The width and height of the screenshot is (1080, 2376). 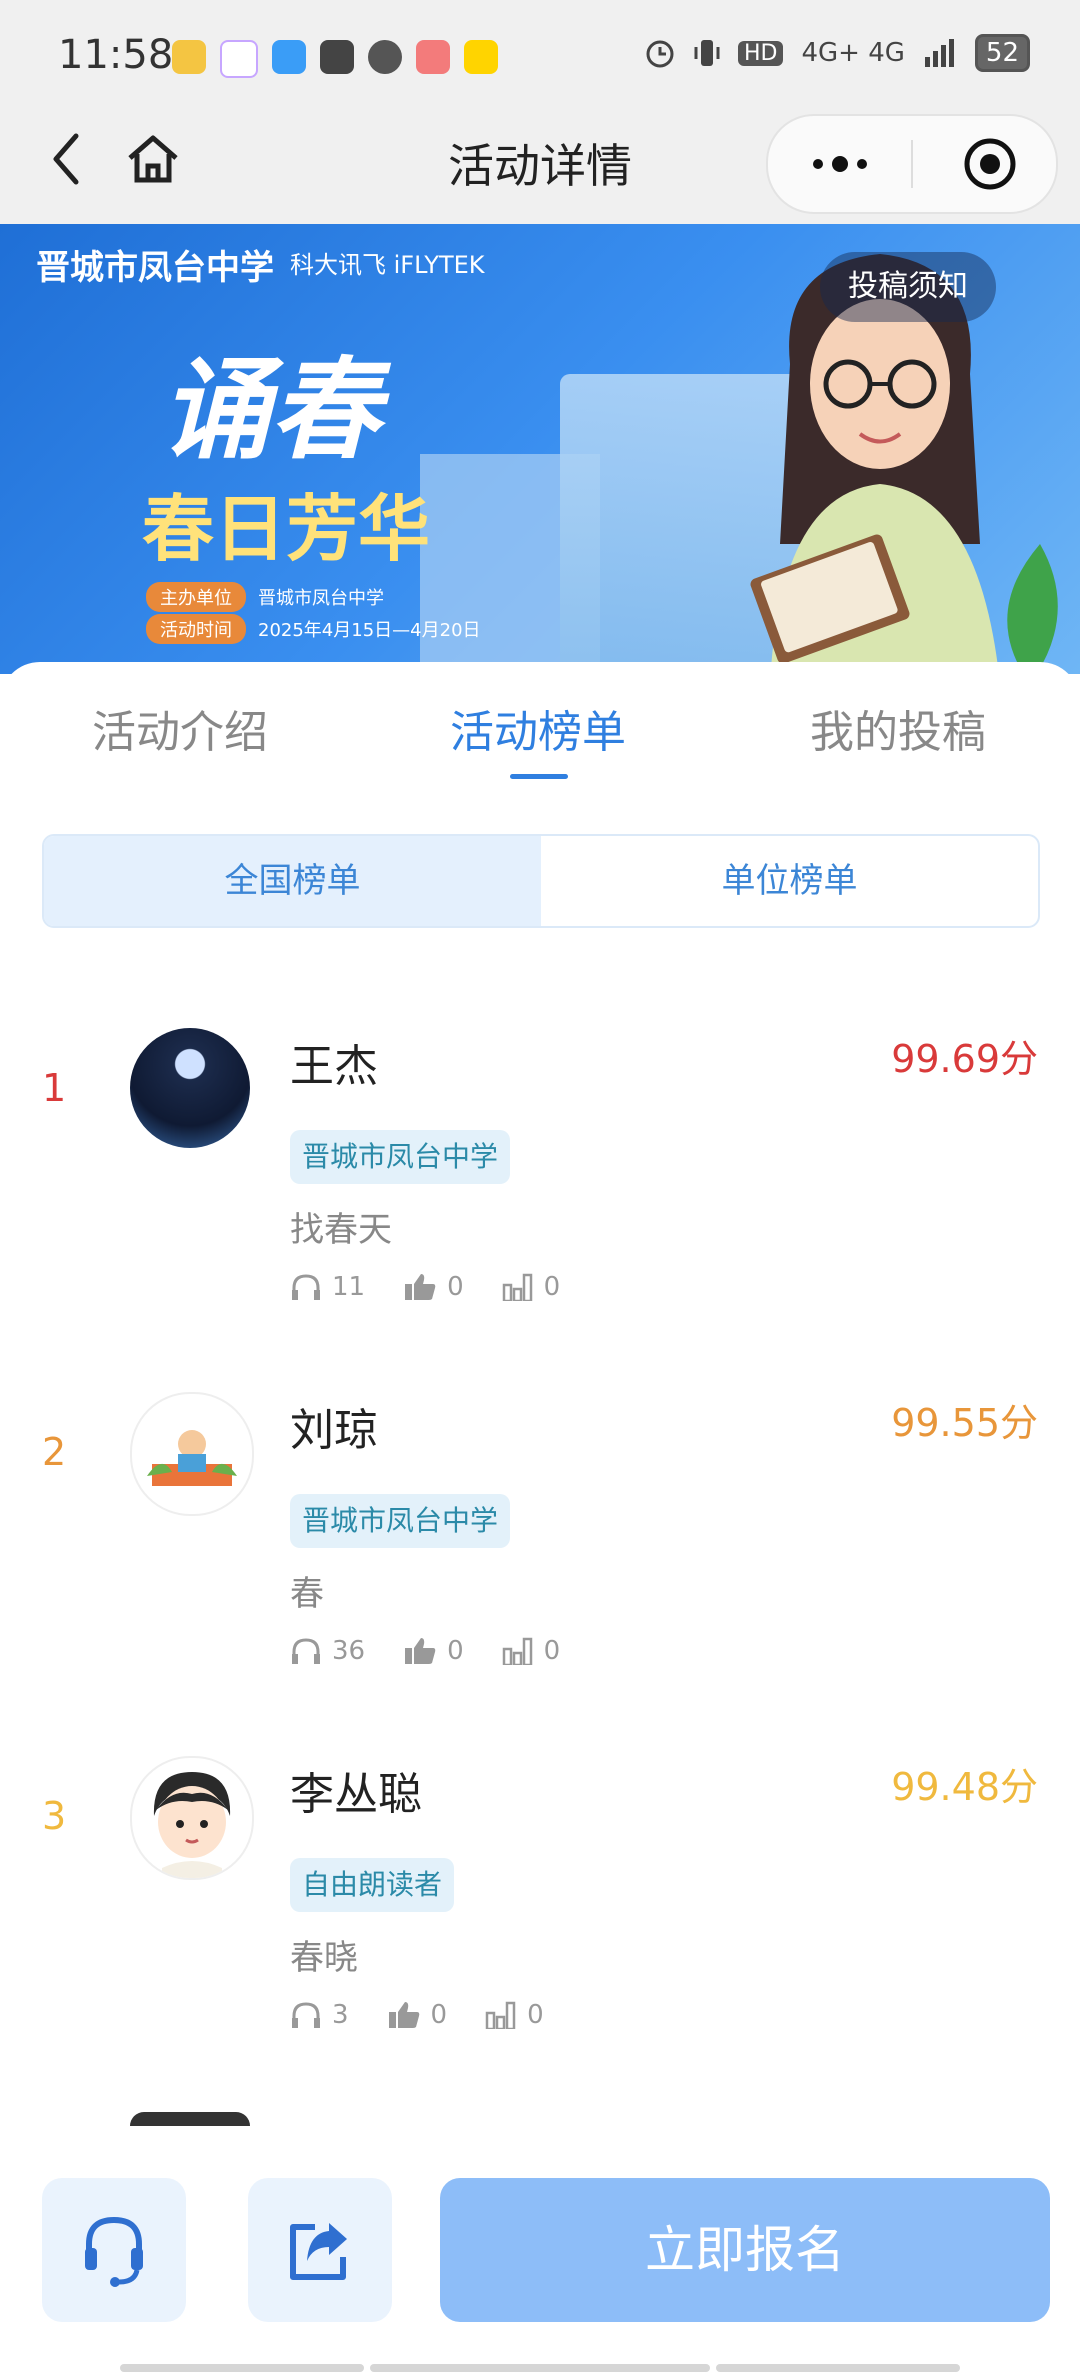 What do you see at coordinates (340, 2015) in the screenshot?
I see `listen-count: 3` at bounding box center [340, 2015].